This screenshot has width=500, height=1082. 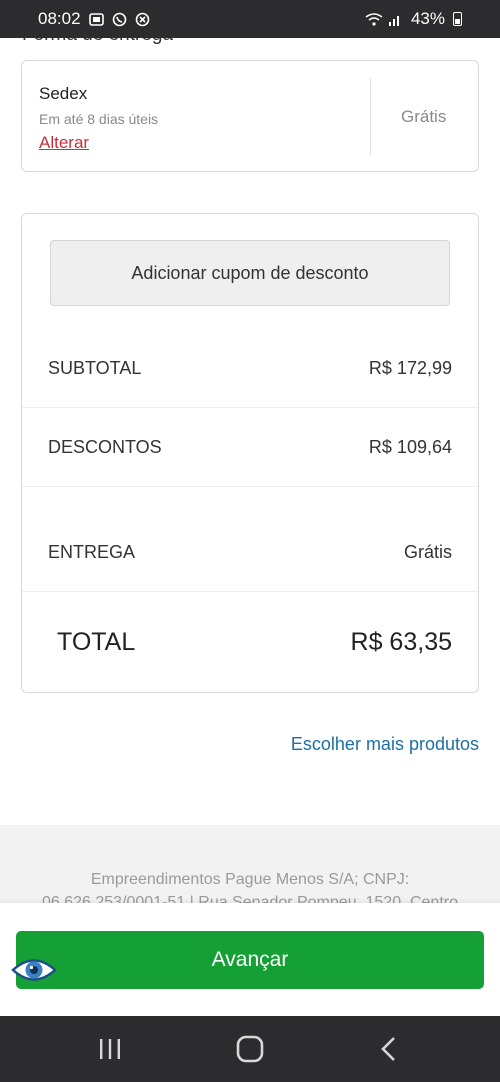 I want to click on status-bar: 08:02 43%, so click(x=250, y=19).